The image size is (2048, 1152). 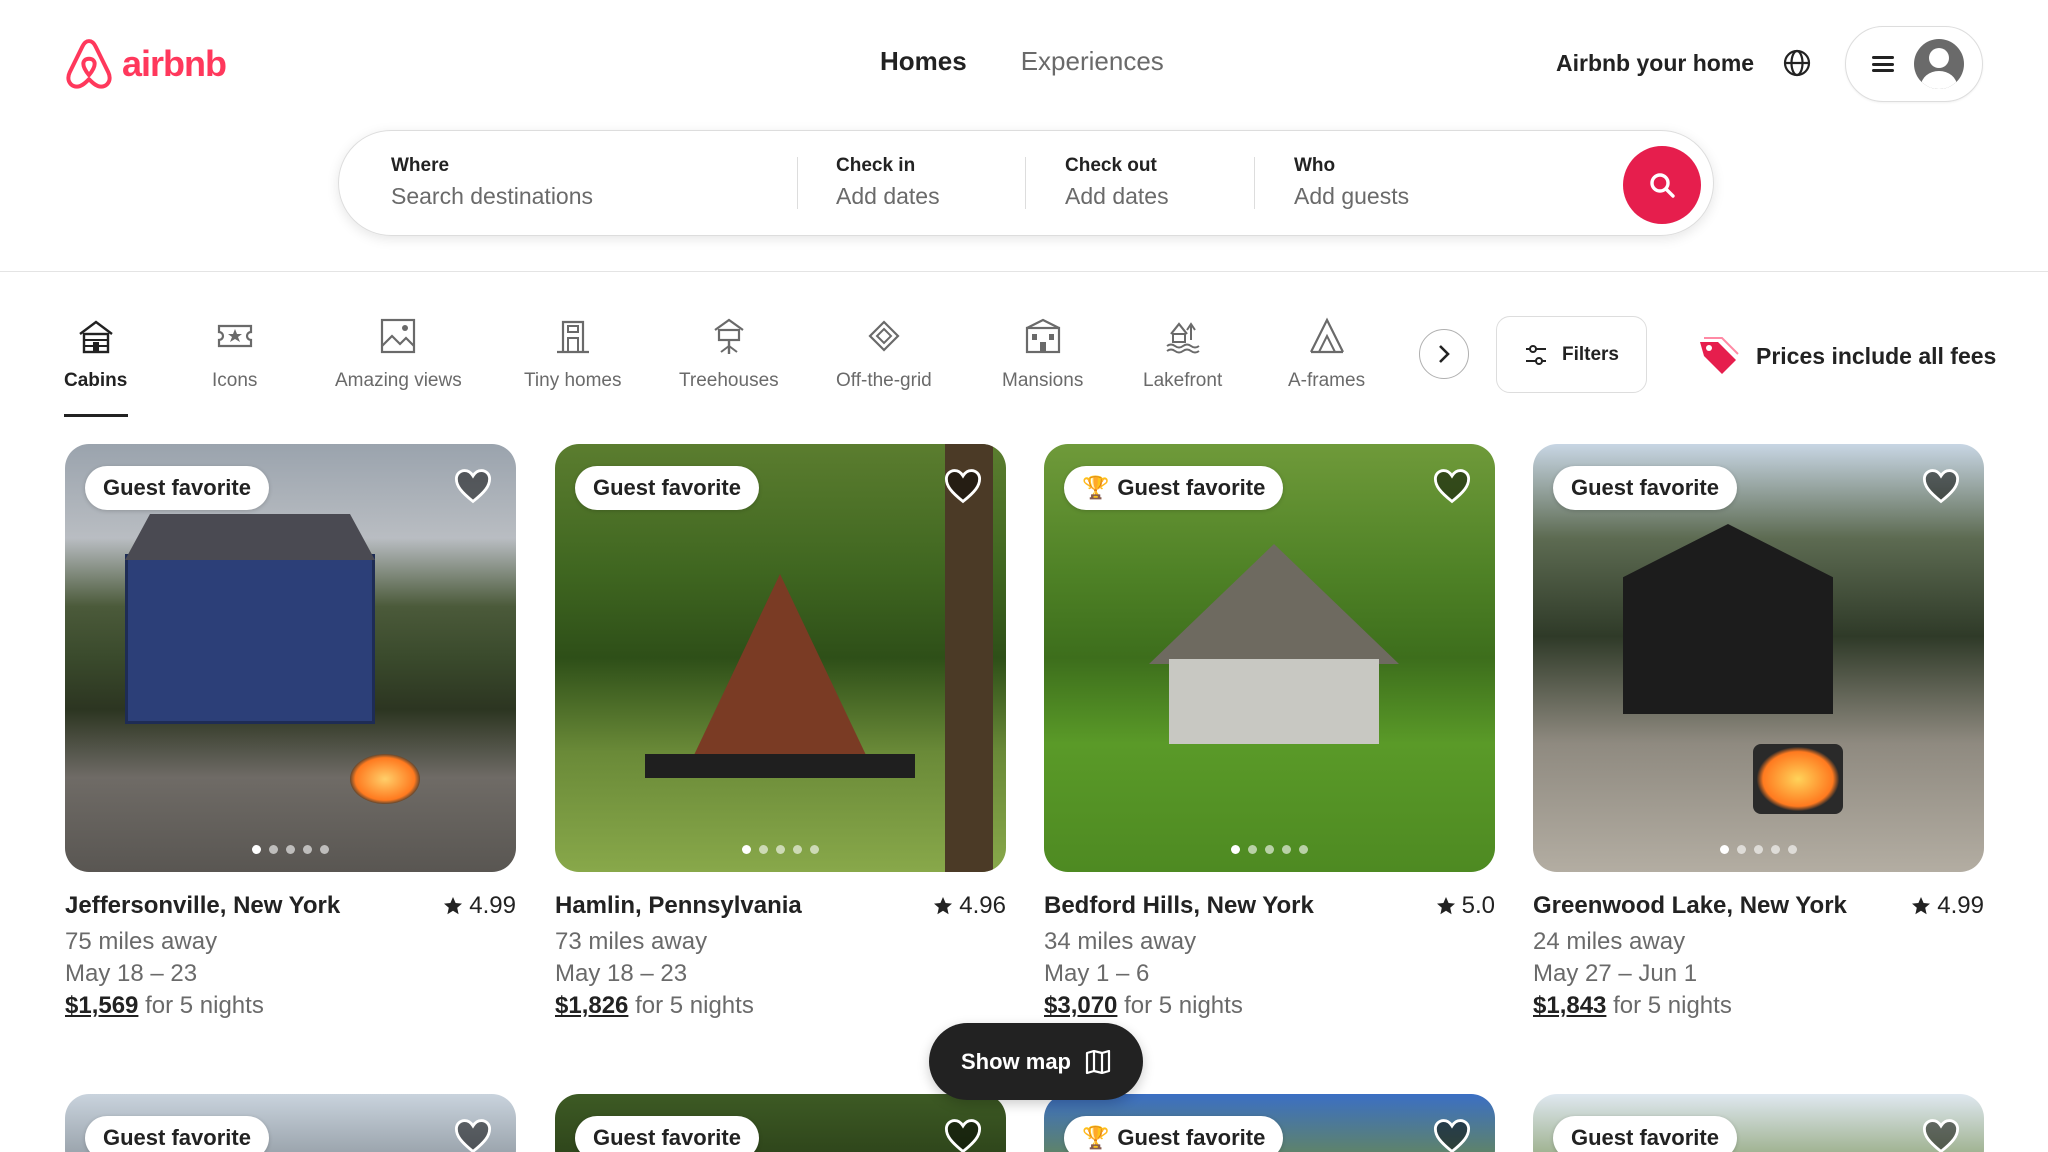 What do you see at coordinates (969, 658) in the screenshot?
I see `tree-illustration` at bounding box center [969, 658].